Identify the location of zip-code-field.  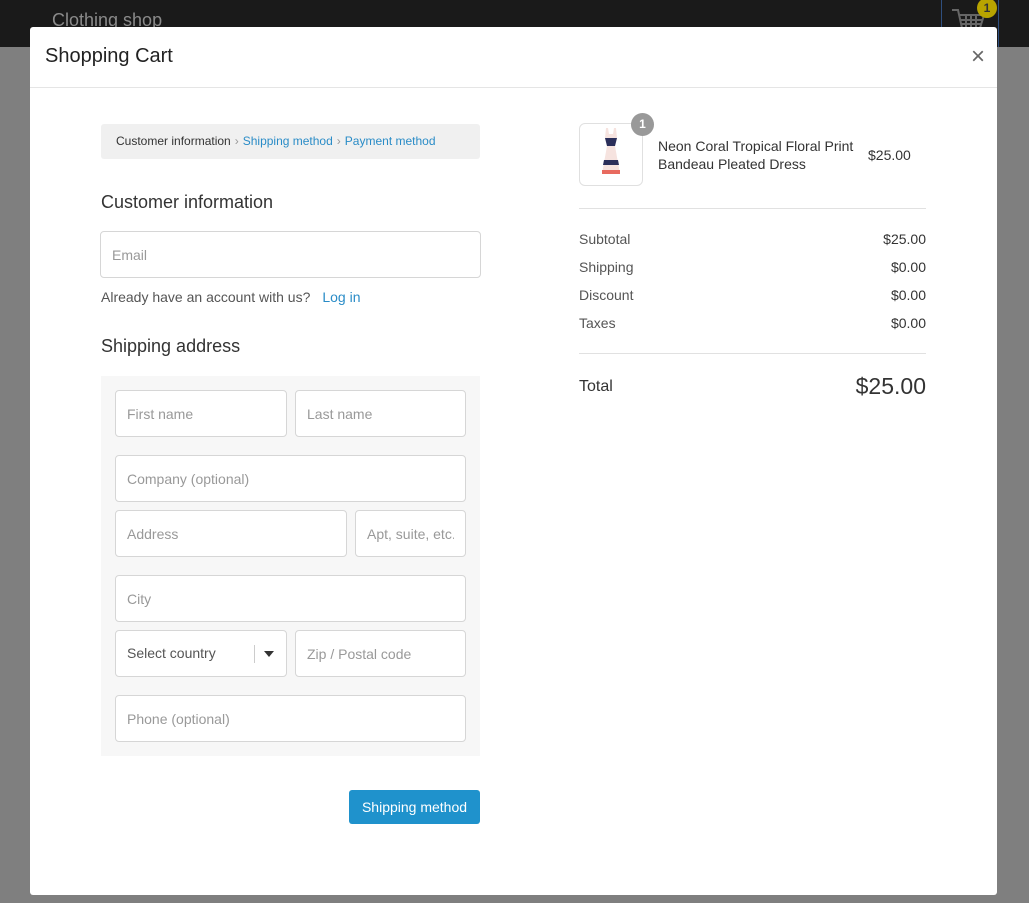
(380, 653).